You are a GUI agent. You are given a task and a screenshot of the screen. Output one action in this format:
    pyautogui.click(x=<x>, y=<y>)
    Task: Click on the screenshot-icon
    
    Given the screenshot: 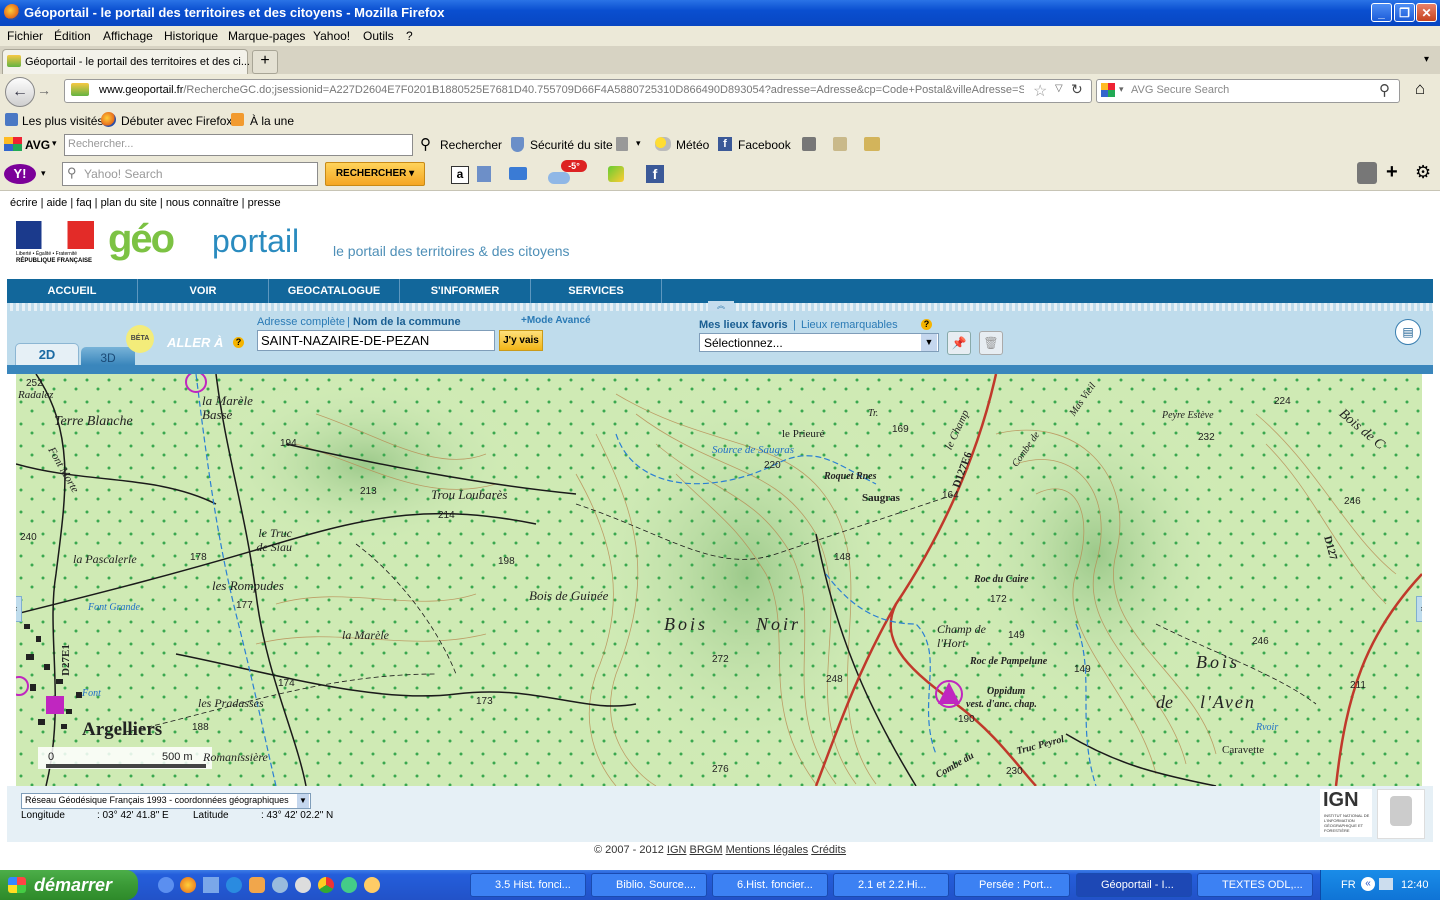 What is the action you would take?
    pyautogui.click(x=872, y=144)
    